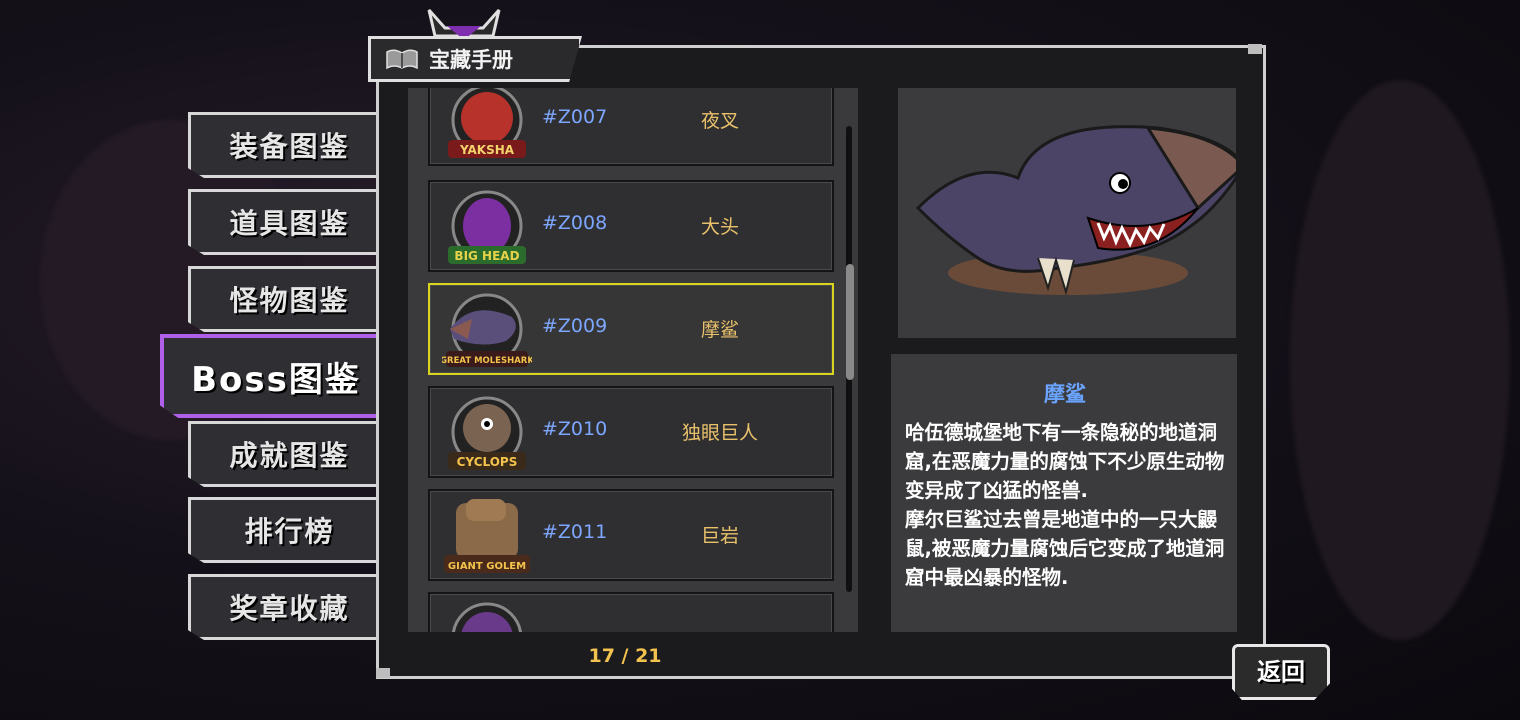 Image resolution: width=1520 pixels, height=720 pixels. Describe the element at coordinates (631, 226) in the screenshot. I see `list-item: BIG HEAD #Z008 大头` at that location.